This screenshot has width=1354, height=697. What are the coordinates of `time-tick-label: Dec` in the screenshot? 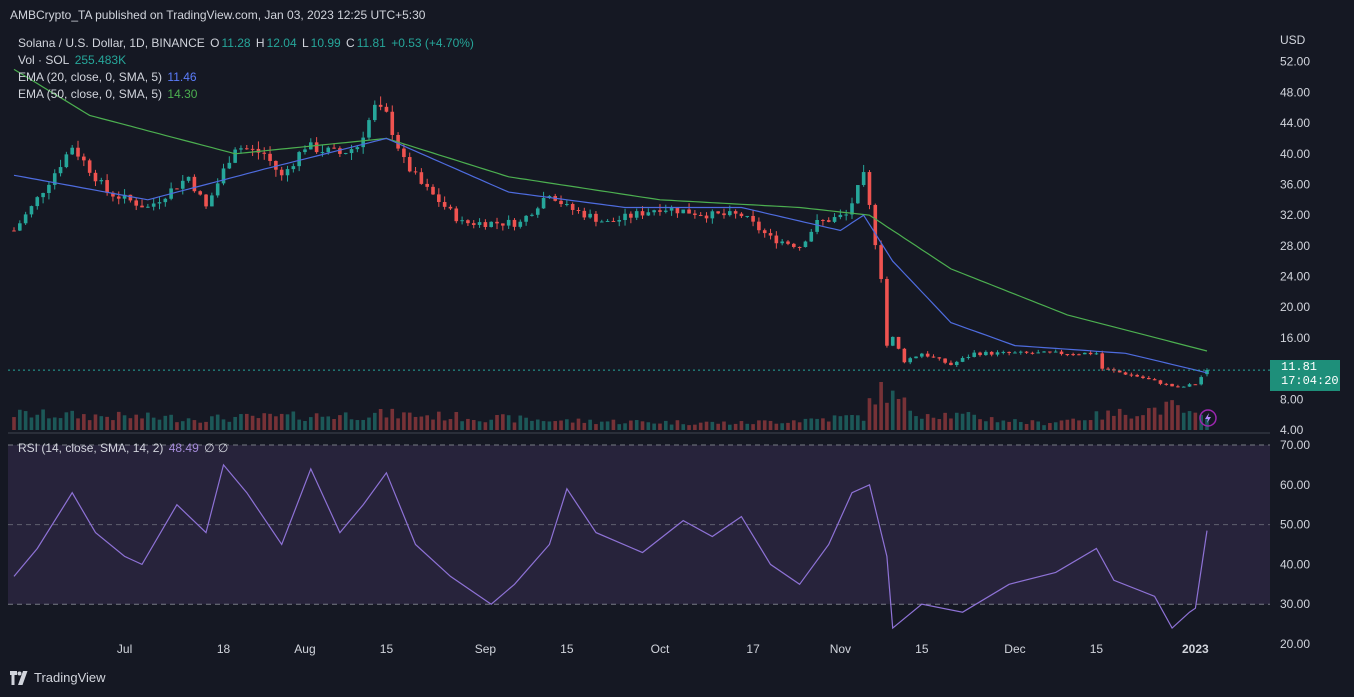 It's located at (1014, 649).